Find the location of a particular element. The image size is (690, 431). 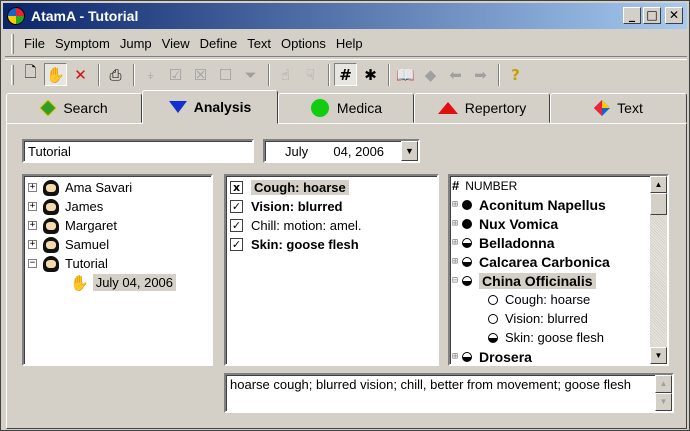

remedy-item: ⊞ Aconitum Napellus is located at coordinates (529, 204).